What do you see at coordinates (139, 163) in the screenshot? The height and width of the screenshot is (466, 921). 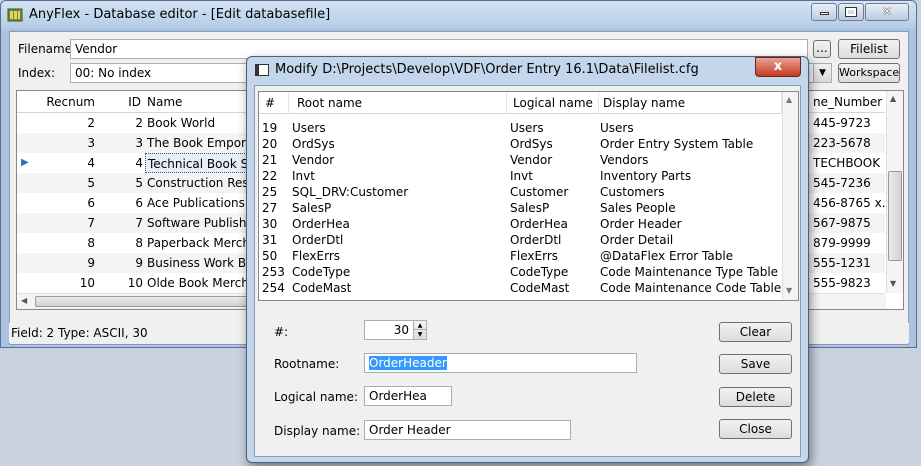 I see `cell-id: 4` at bounding box center [139, 163].